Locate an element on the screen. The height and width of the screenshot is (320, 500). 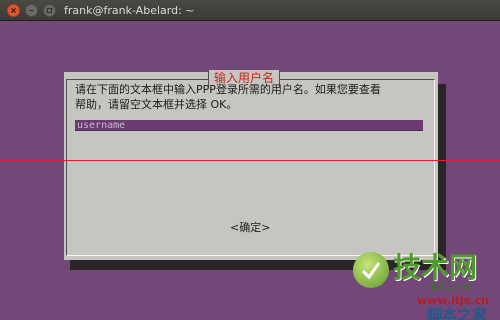
minimize-button is located at coordinates (31, 10).